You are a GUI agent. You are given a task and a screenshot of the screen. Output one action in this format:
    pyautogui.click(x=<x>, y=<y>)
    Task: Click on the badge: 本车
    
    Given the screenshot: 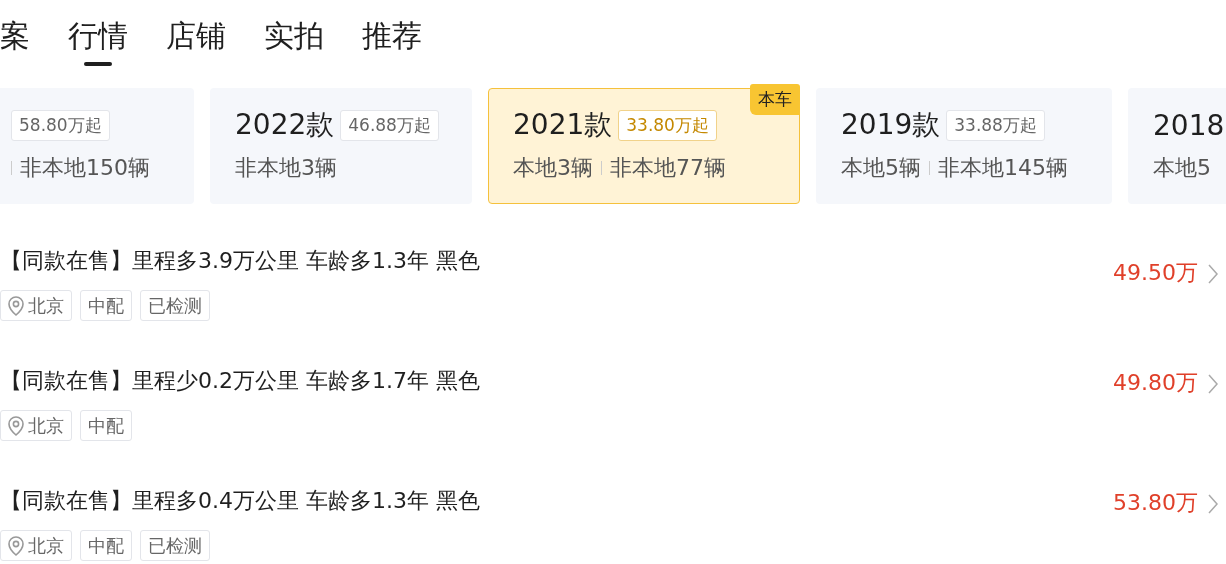 What is the action you would take?
    pyautogui.click(x=775, y=99)
    